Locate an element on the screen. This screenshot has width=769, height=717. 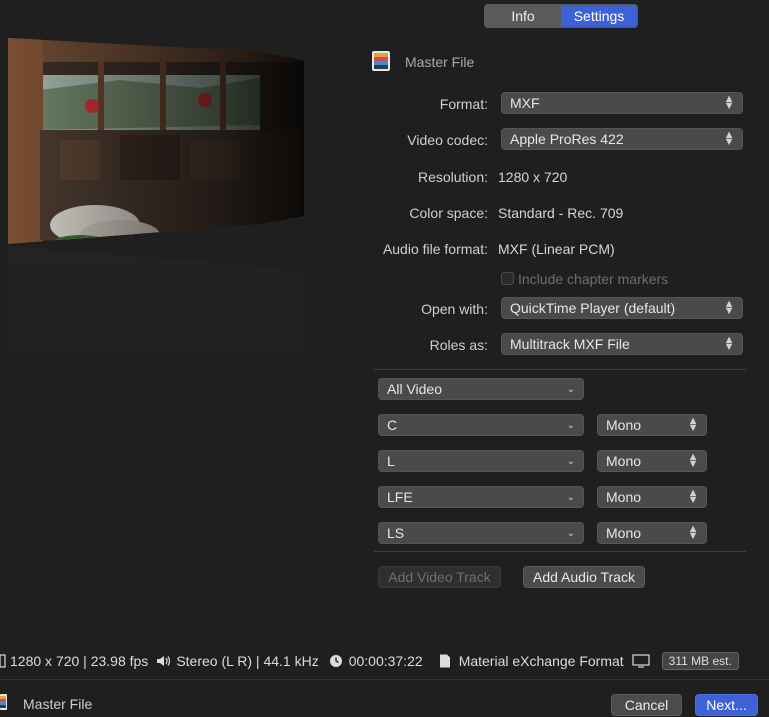
audio-role-value: LFE is located at coordinates (400, 497).